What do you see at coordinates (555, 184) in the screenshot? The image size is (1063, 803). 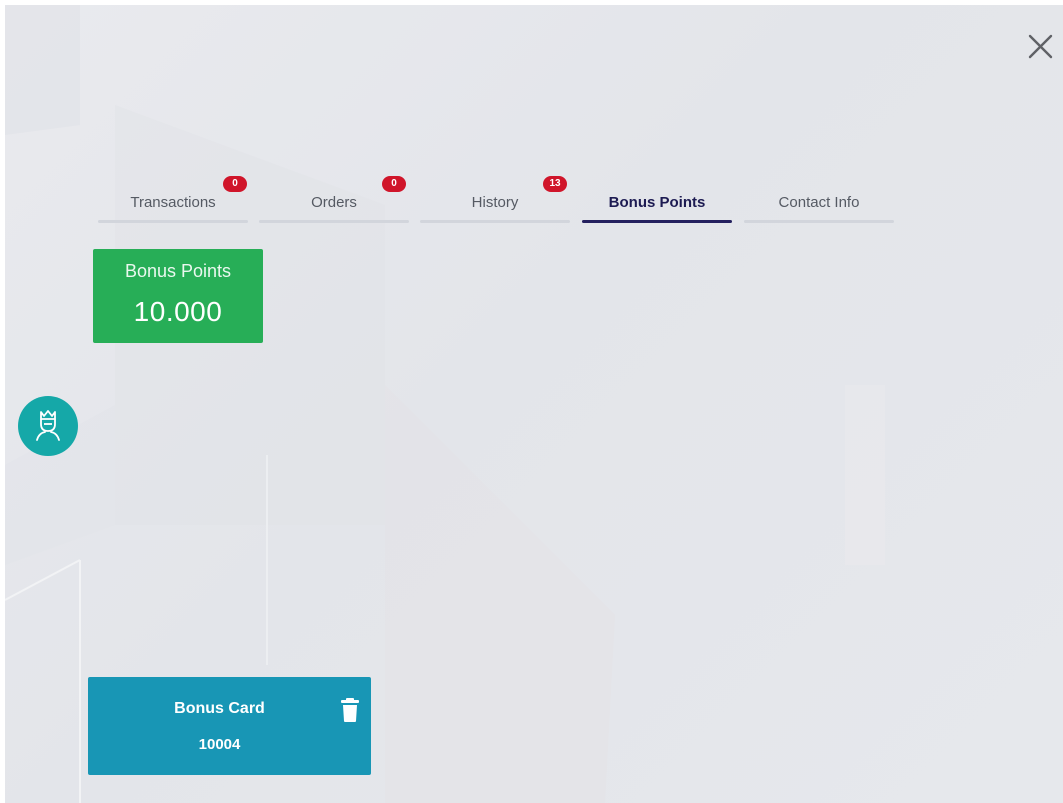 I see `history-count-badge: 13` at bounding box center [555, 184].